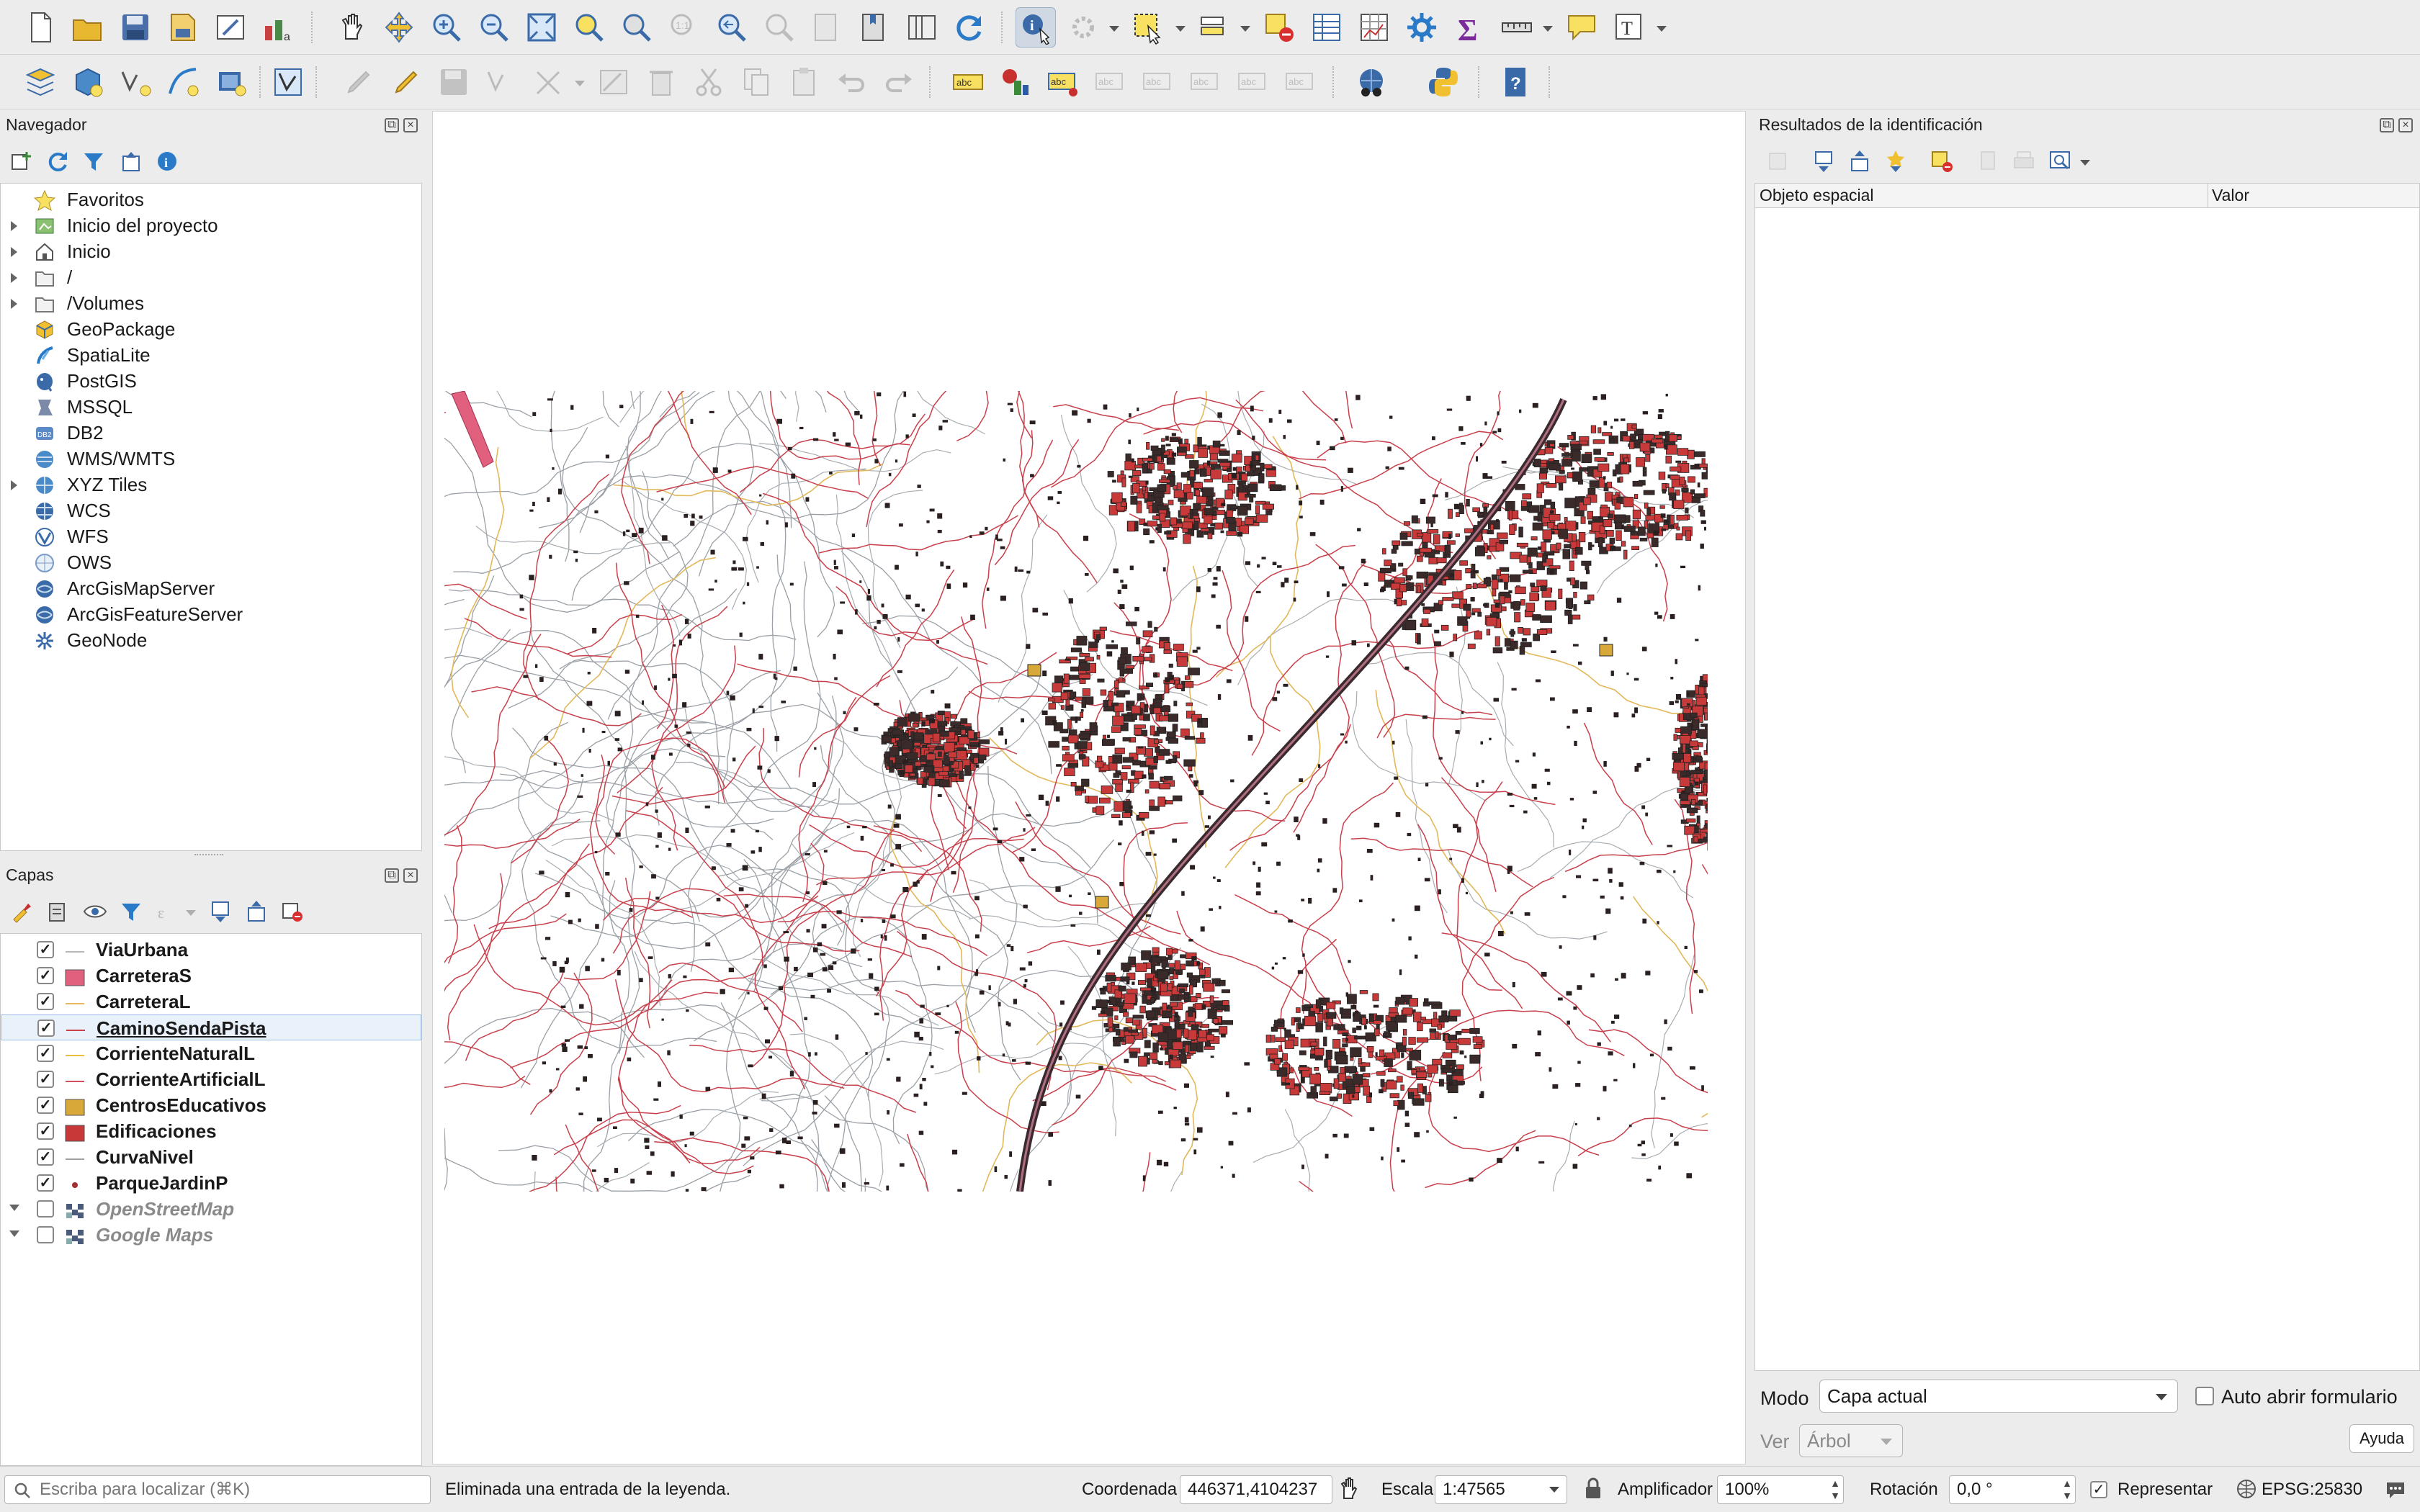 The height and width of the screenshot is (1512, 2420). I want to click on layer-styling-icon, so click(21, 911).